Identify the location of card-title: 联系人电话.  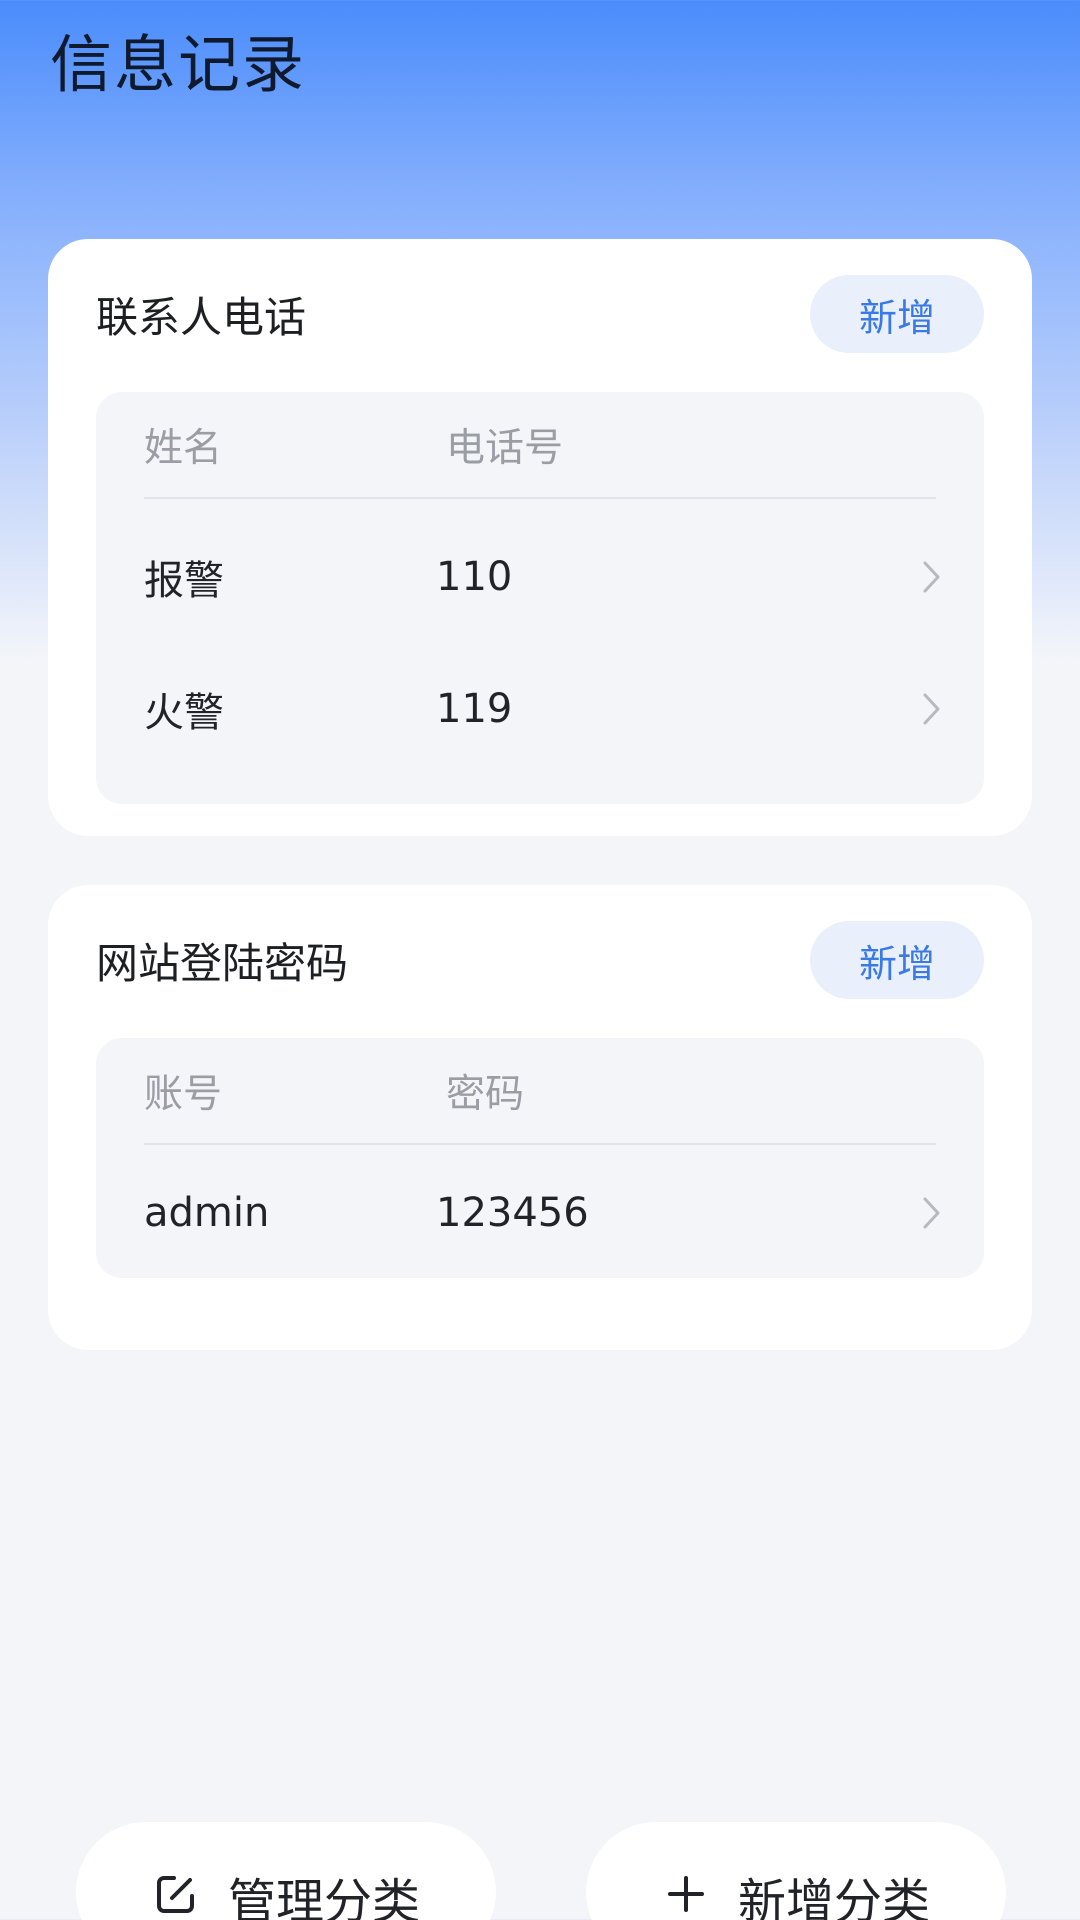
(201, 317).